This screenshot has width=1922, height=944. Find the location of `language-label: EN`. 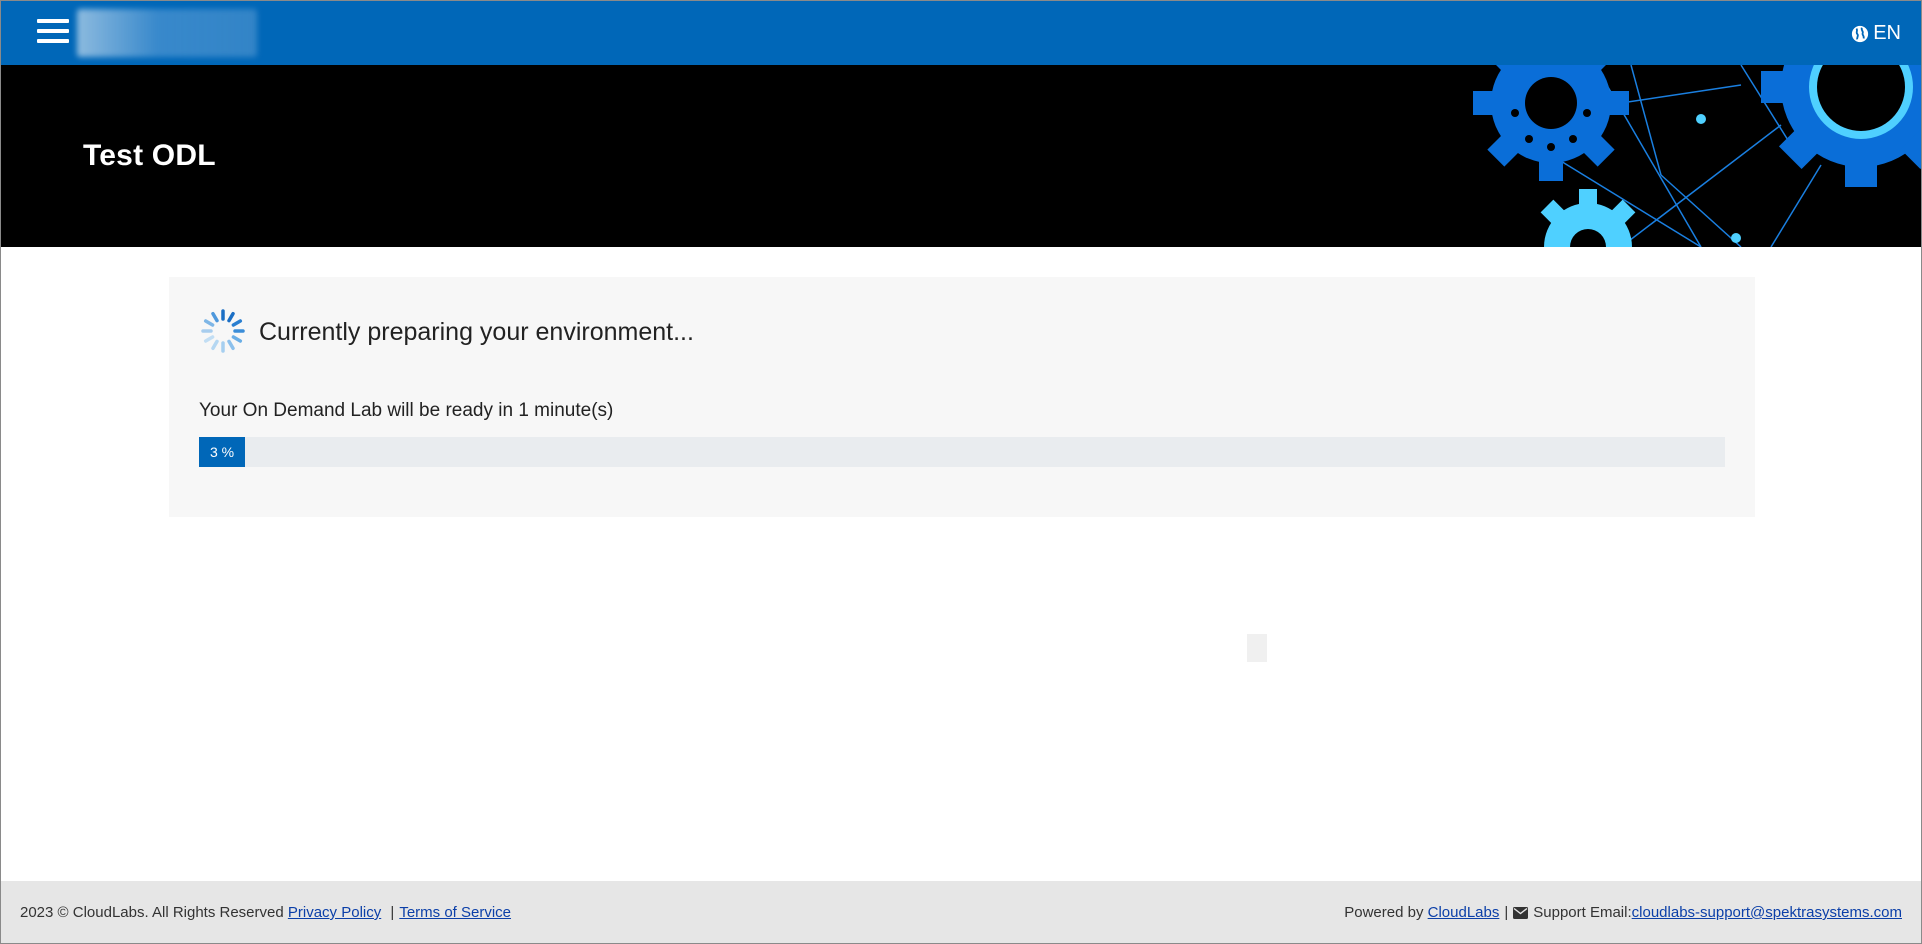

language-label: EN is located at coordinates (1887, 33).